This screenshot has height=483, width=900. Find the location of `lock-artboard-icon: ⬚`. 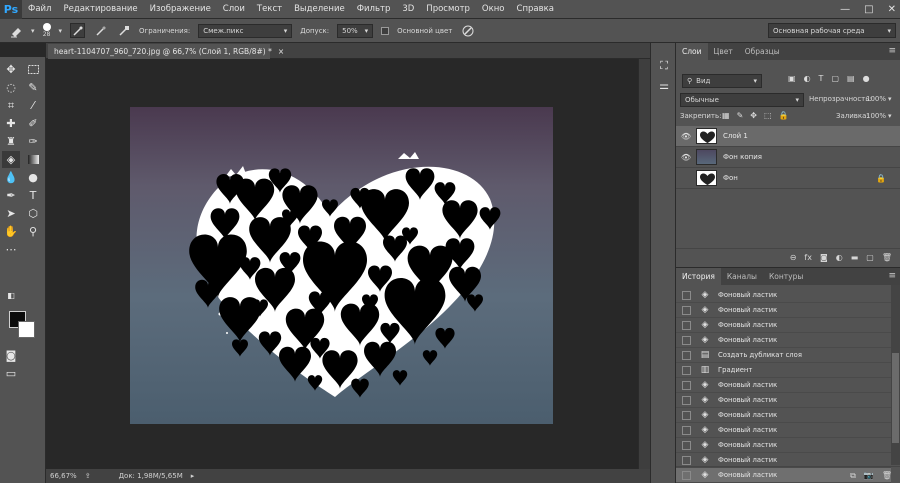

lock-artboard-icon: ⬚ is located at coordinates (768, 115).